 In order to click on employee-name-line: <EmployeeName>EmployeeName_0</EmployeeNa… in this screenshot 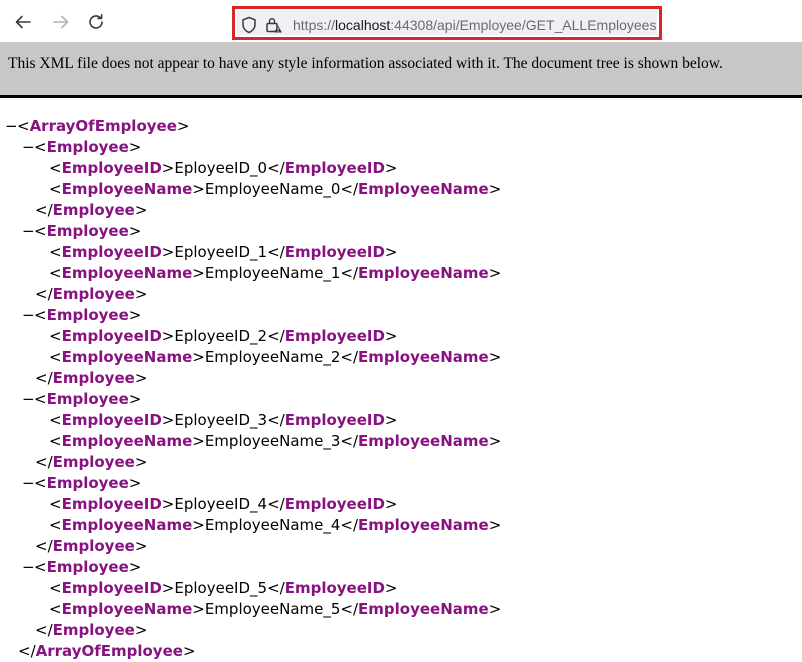, I will do `click(275, 189)`.